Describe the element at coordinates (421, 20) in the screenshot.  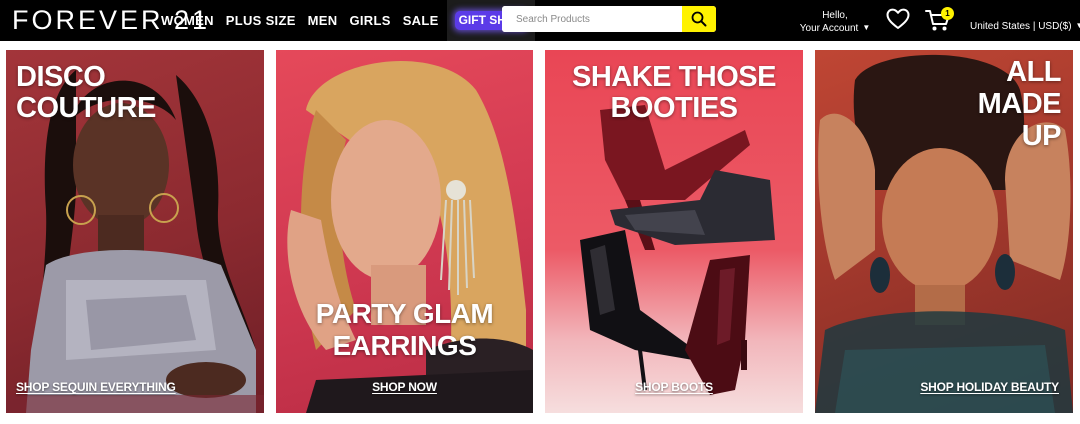
I see `nav-item-sale: SALE` at that location.